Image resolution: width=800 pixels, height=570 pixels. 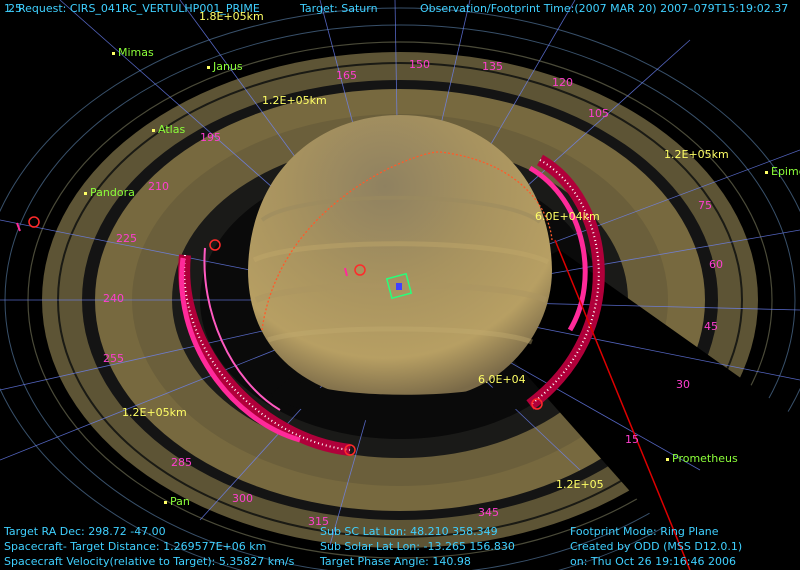 What do you see at coordinates (85, 531) in the screenshot?
I see `target-ra-dec: Target RA Dec: 298.72 -47.00` at bounding box center [85, 531].